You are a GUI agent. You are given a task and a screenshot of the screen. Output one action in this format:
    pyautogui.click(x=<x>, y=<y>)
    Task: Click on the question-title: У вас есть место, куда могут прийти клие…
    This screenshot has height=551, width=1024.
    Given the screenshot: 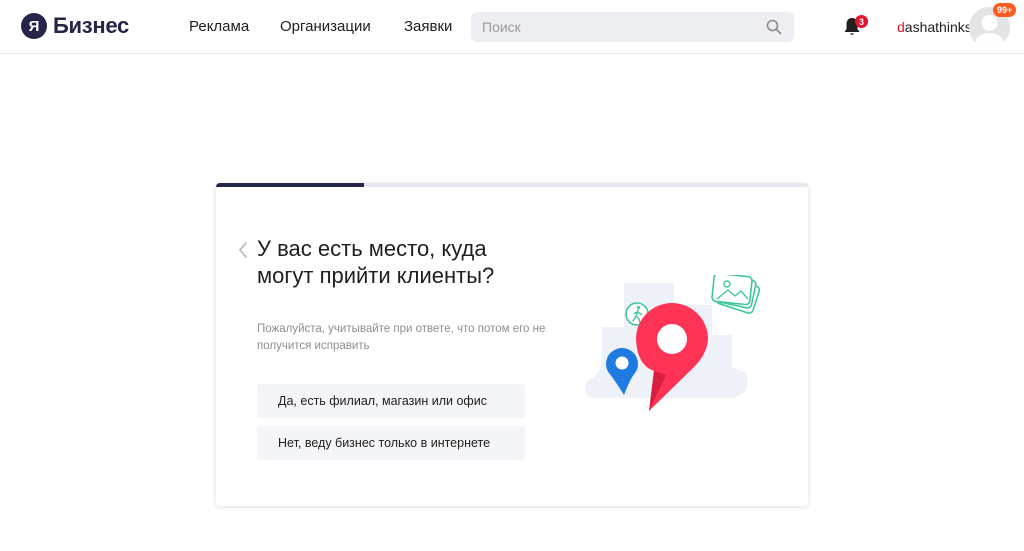 What is the action you would take?
    pyautogui.click(x=376, y=262)
    